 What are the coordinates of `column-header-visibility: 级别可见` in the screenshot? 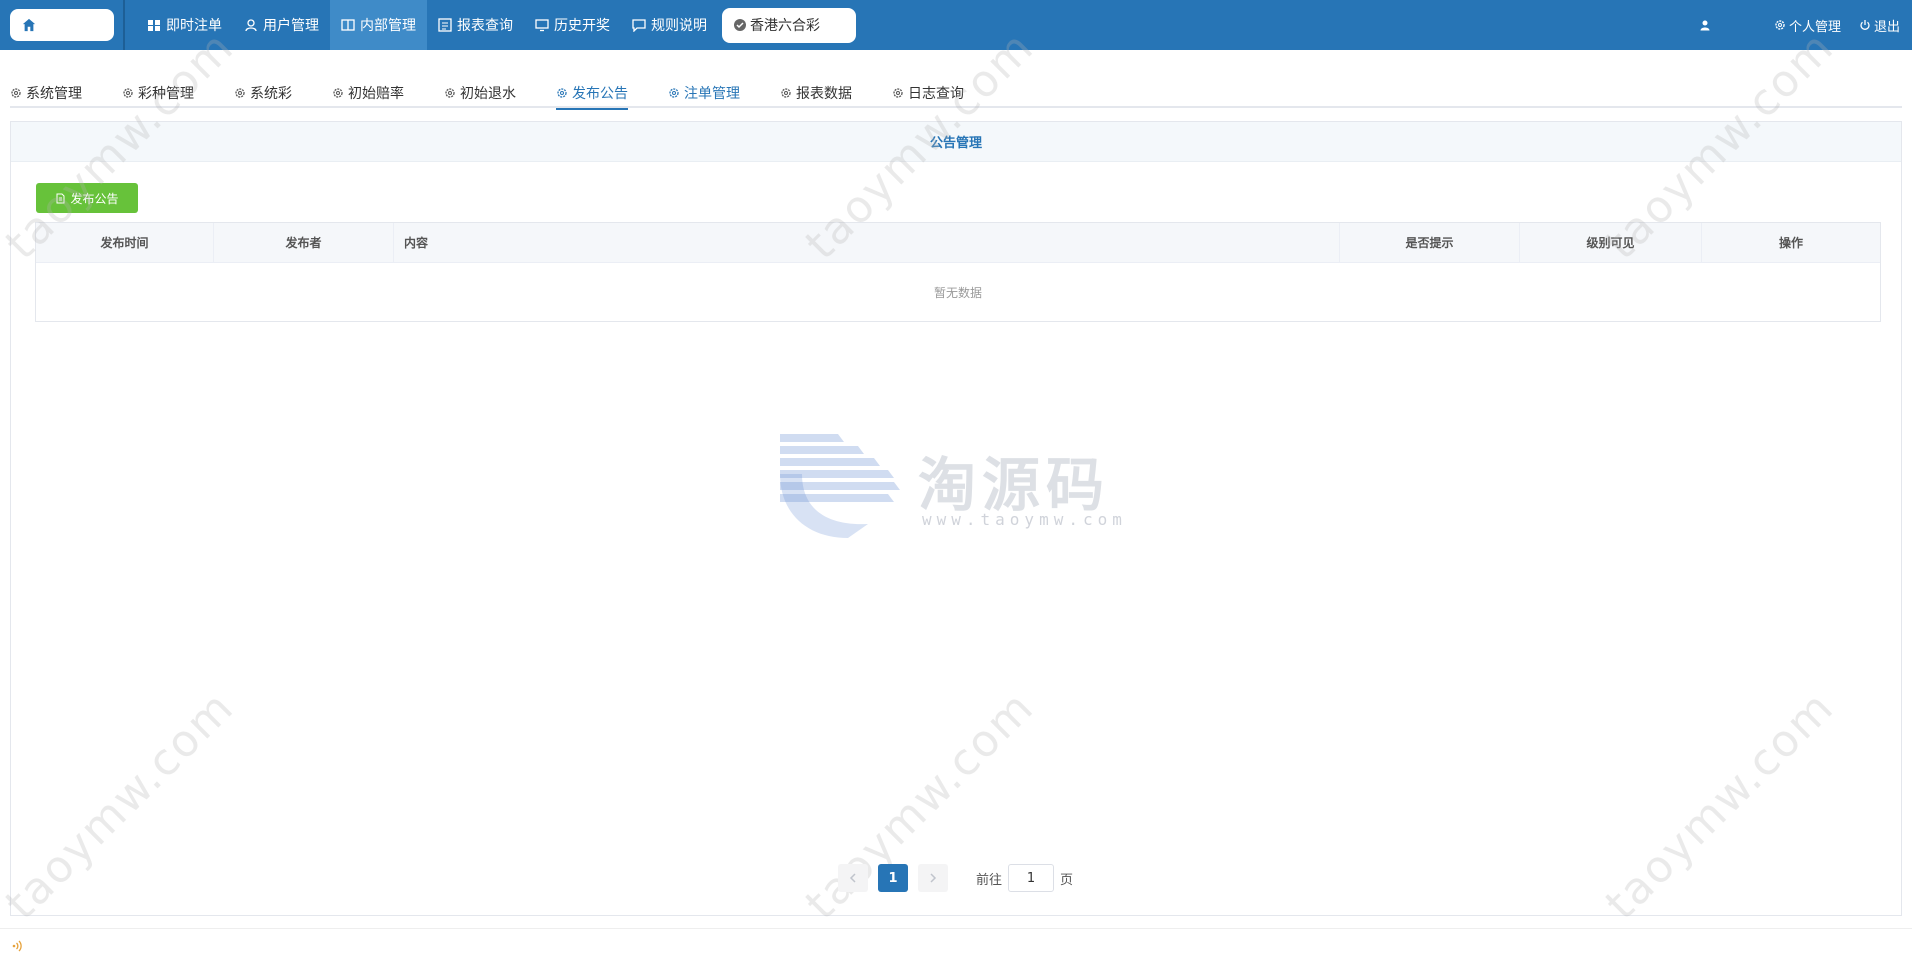 It's located at (1611, 242).